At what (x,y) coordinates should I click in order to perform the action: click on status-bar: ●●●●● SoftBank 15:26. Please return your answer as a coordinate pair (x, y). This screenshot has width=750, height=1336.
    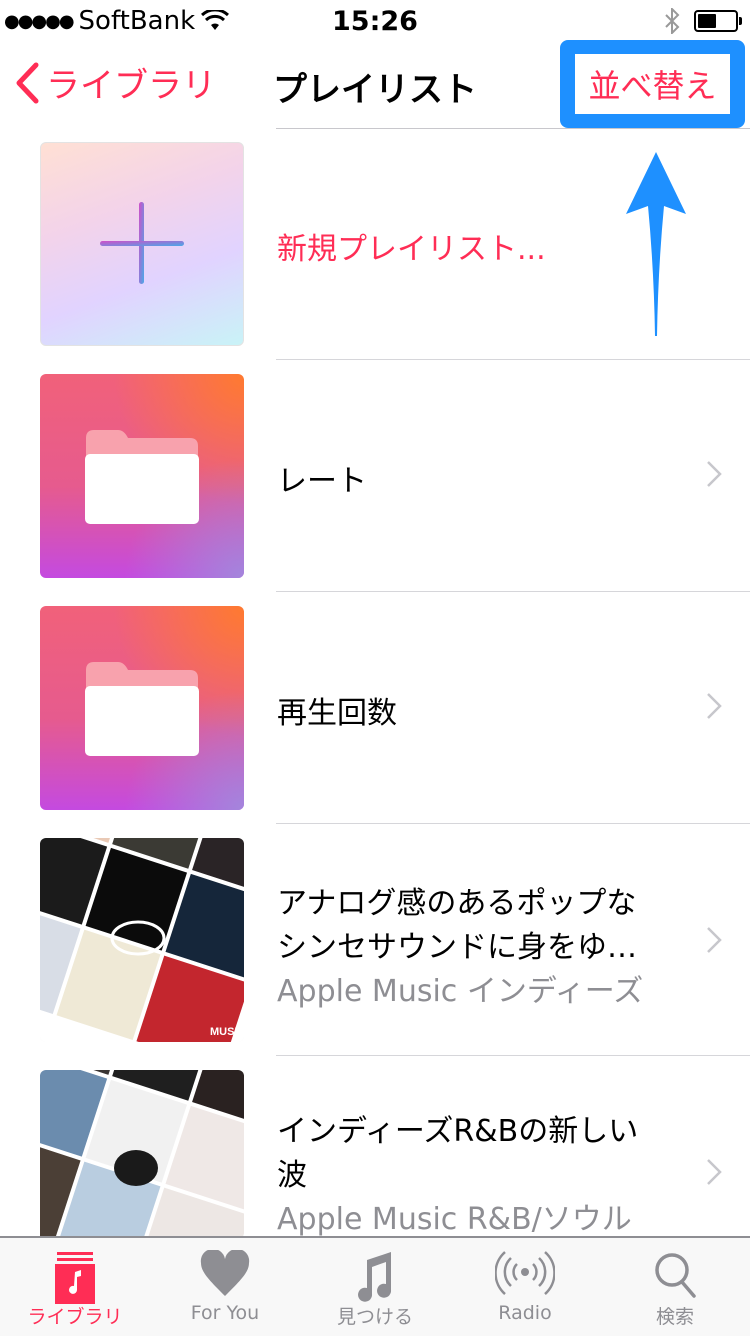
    Looking at the image, I should click on (375, 20).